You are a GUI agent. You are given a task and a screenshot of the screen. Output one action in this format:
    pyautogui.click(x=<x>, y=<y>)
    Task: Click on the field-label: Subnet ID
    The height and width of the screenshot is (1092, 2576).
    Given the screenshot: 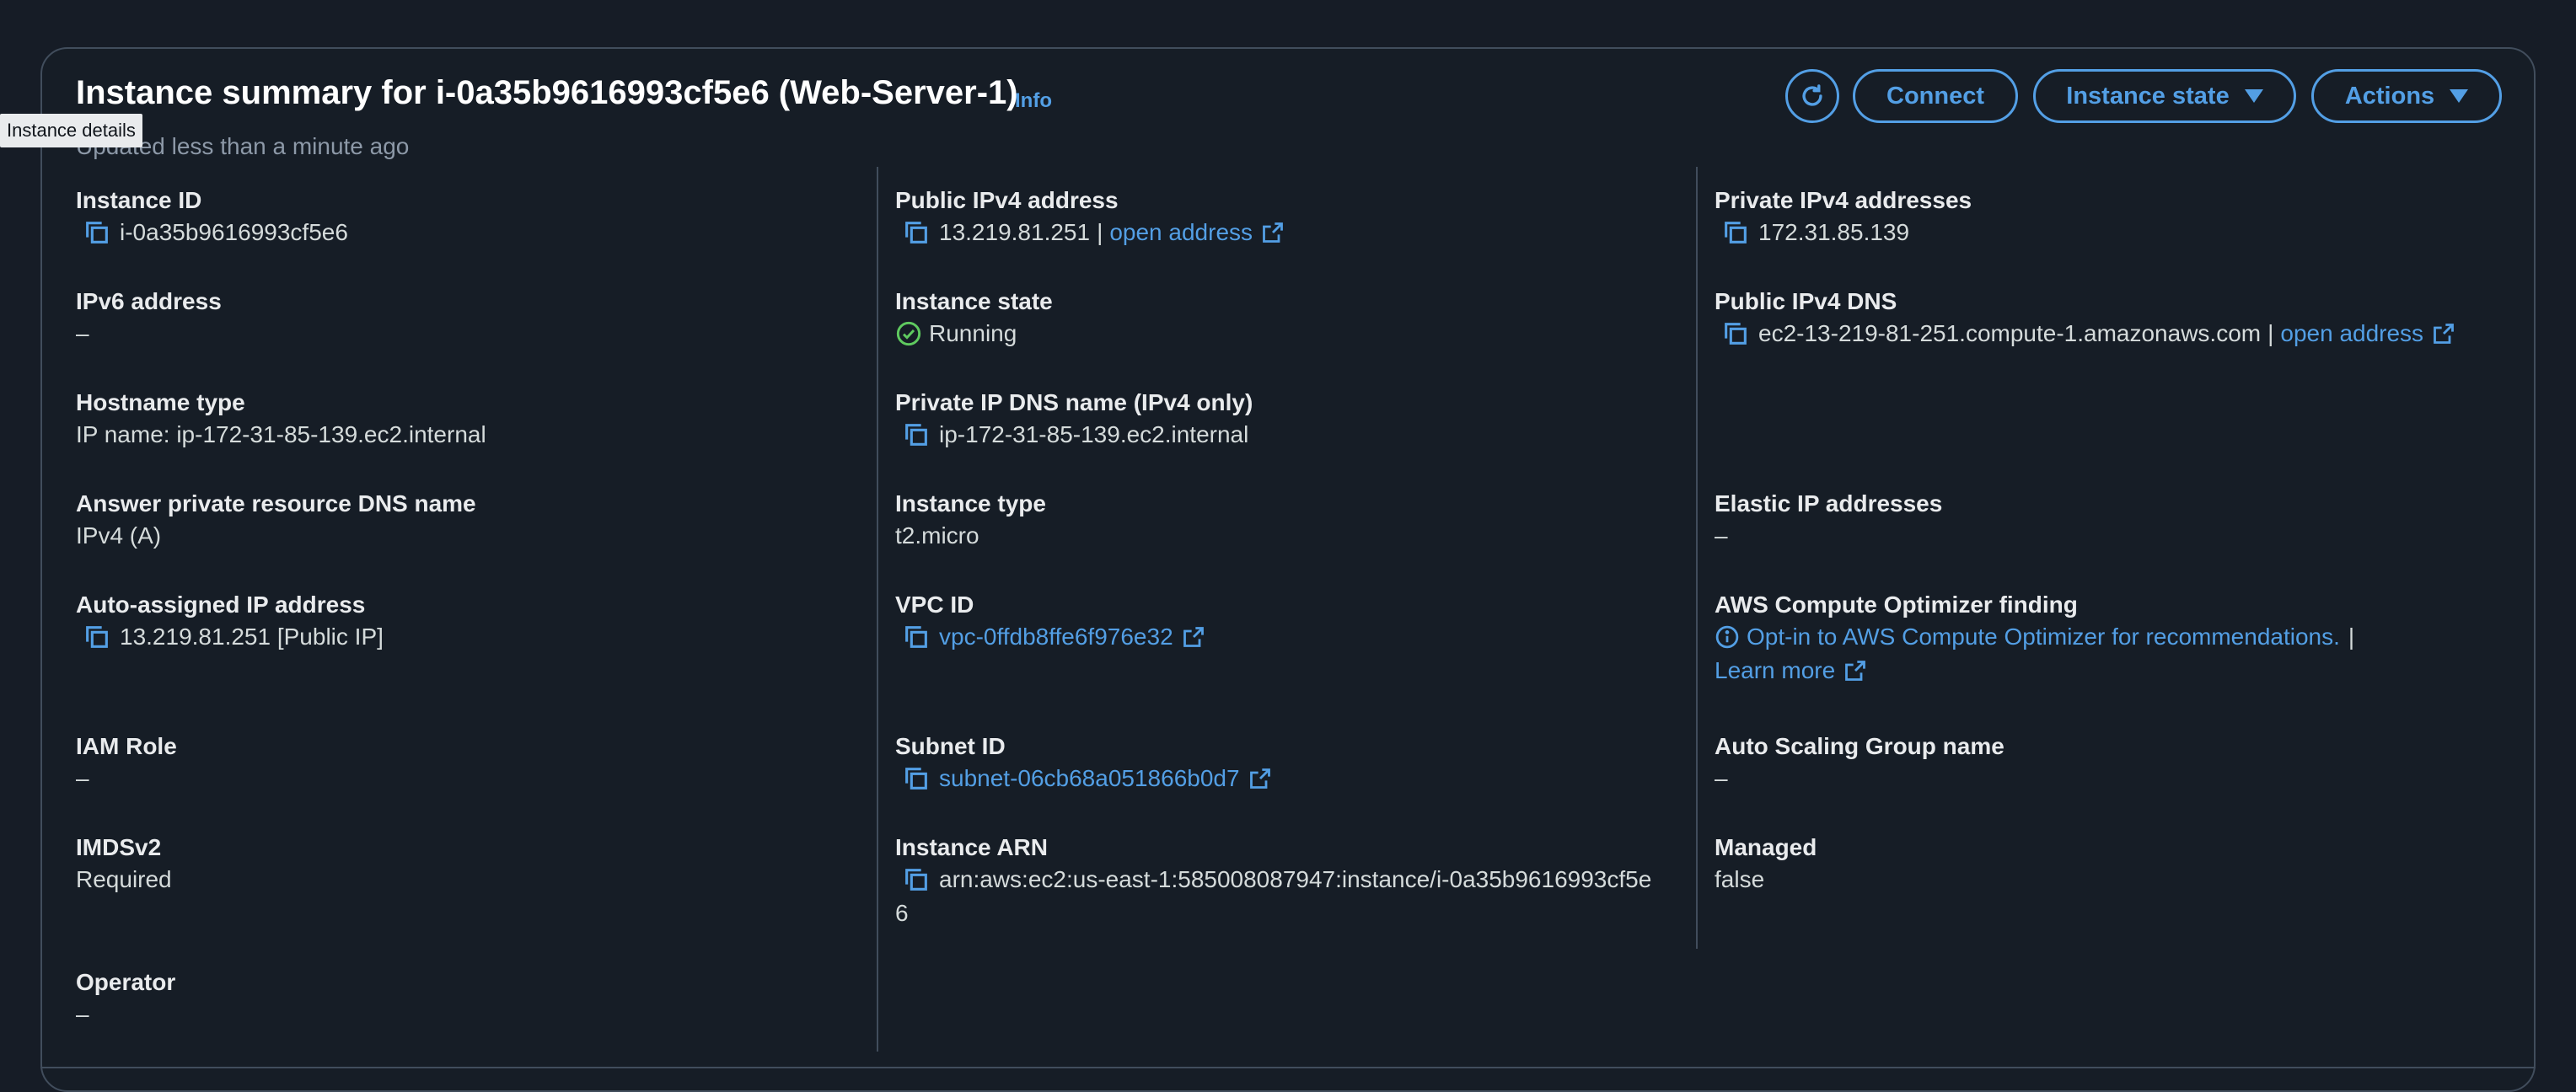 What is the action you would take?
    pyautogui.click(x=950, y=746)
    